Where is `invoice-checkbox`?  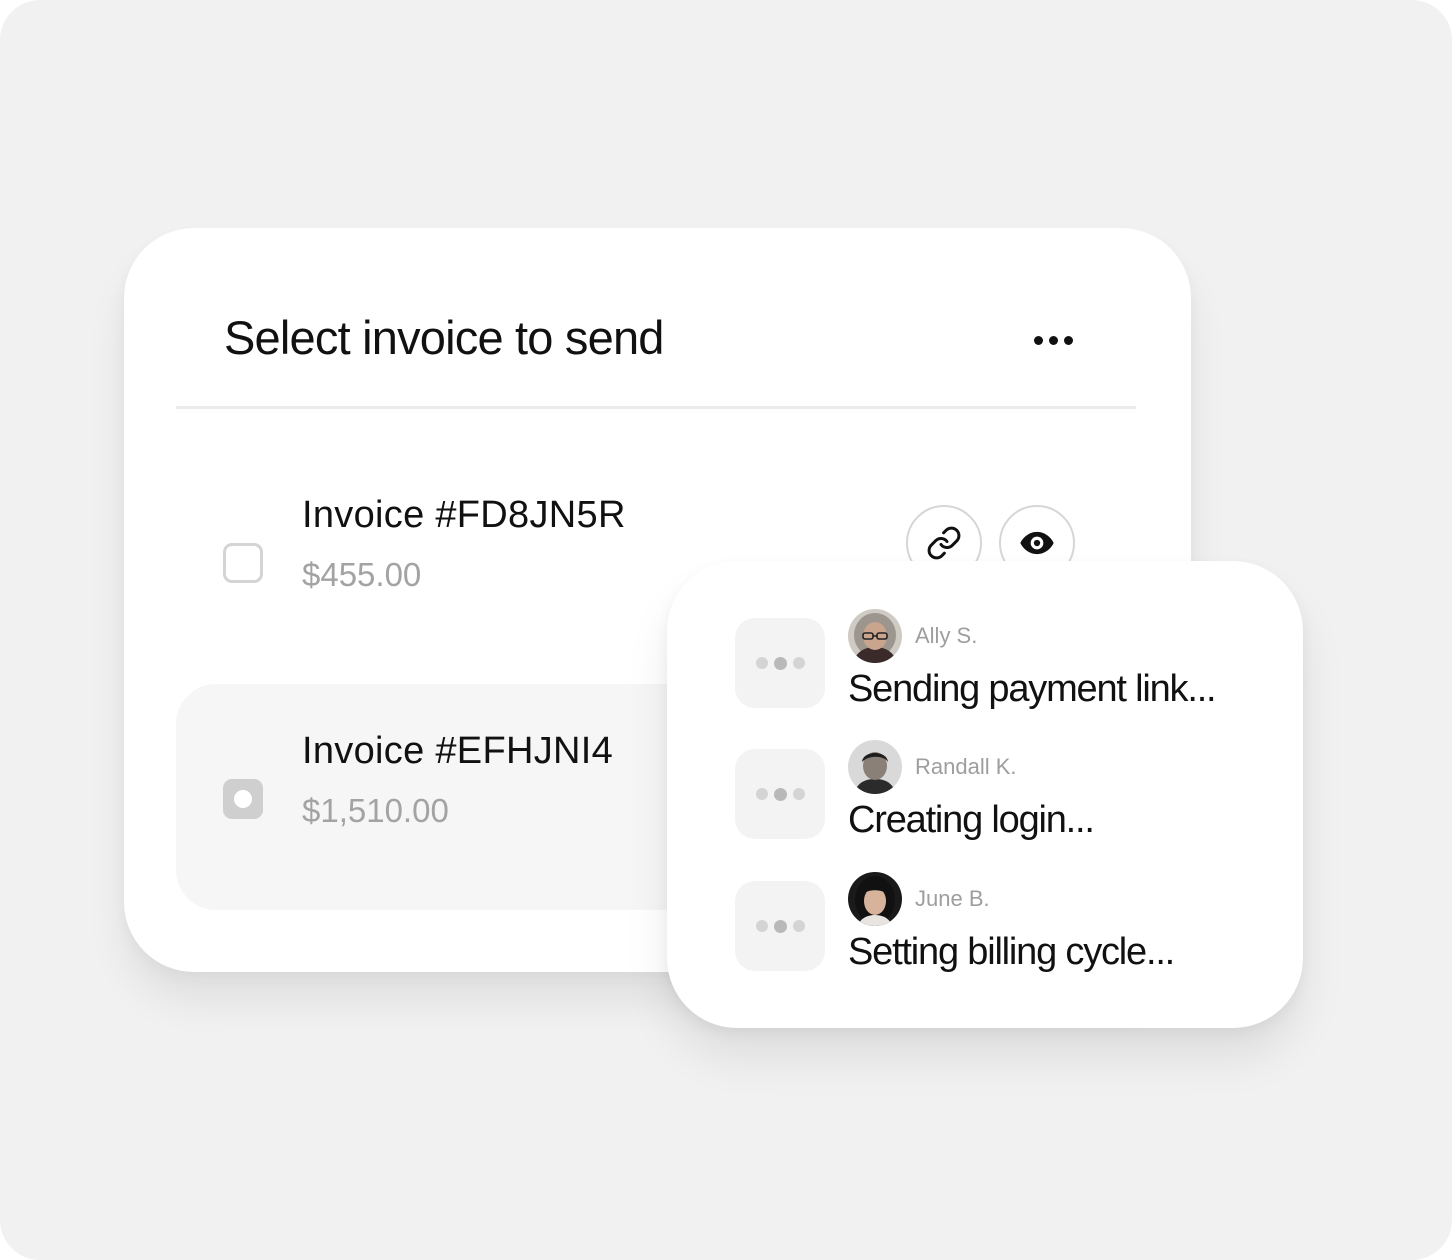
invoice-checkbox is located at coordinates (243, 563).